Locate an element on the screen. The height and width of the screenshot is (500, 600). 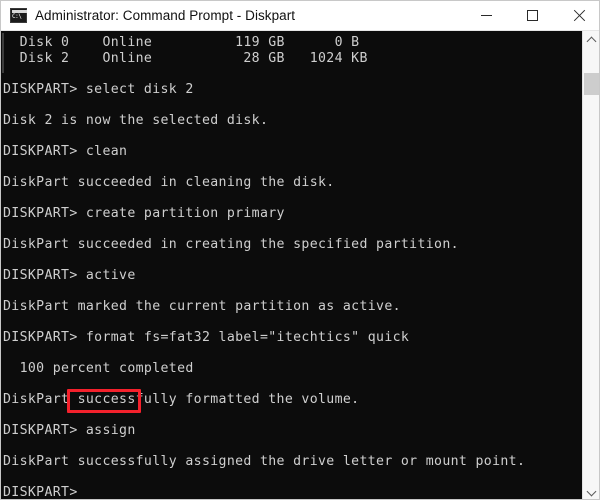
scroll-down-button is located at coordinates (591, 491).